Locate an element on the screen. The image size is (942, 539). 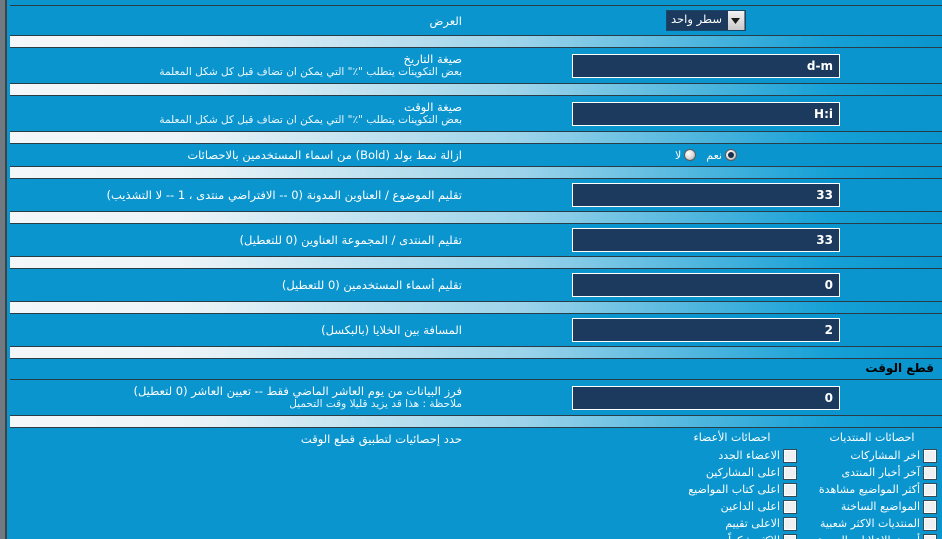
section-header-label: قطع الوقت is located at coordinates (899, 368).